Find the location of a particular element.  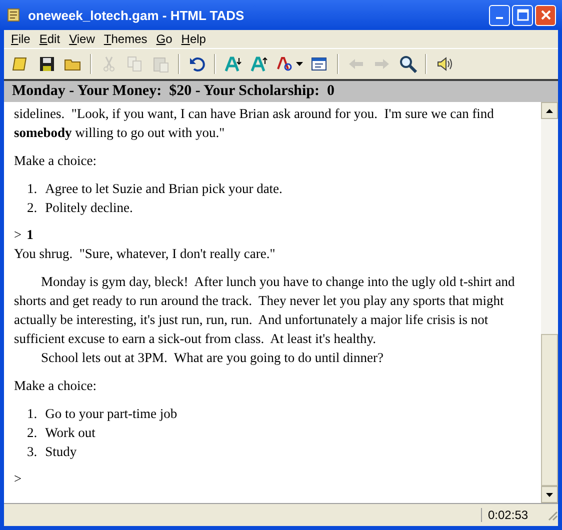

close-button is located at coordinates (545, 15).